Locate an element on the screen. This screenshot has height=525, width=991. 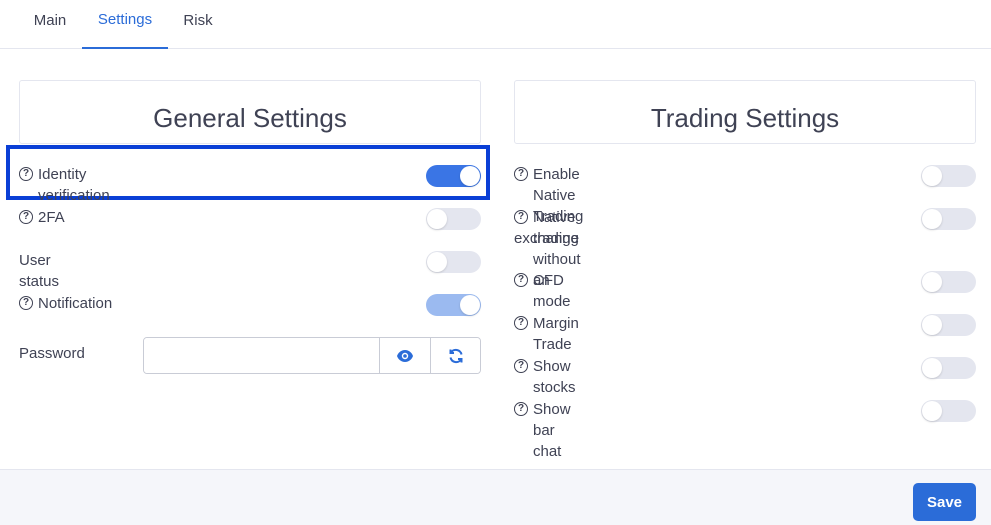
identity-verification-toggle is located at coordinates (453, 176).